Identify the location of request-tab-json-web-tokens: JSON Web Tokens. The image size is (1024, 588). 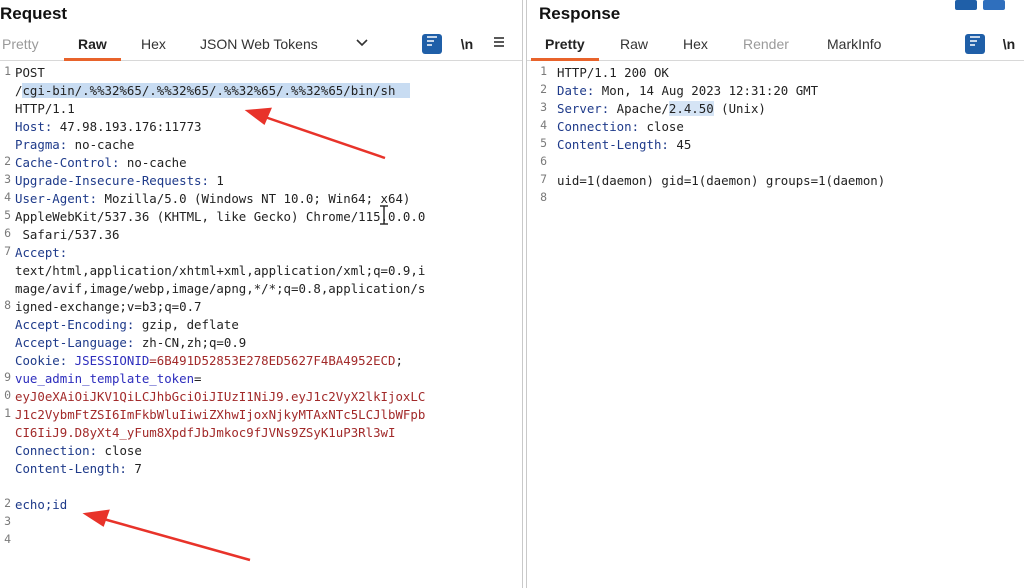
(259, 44).